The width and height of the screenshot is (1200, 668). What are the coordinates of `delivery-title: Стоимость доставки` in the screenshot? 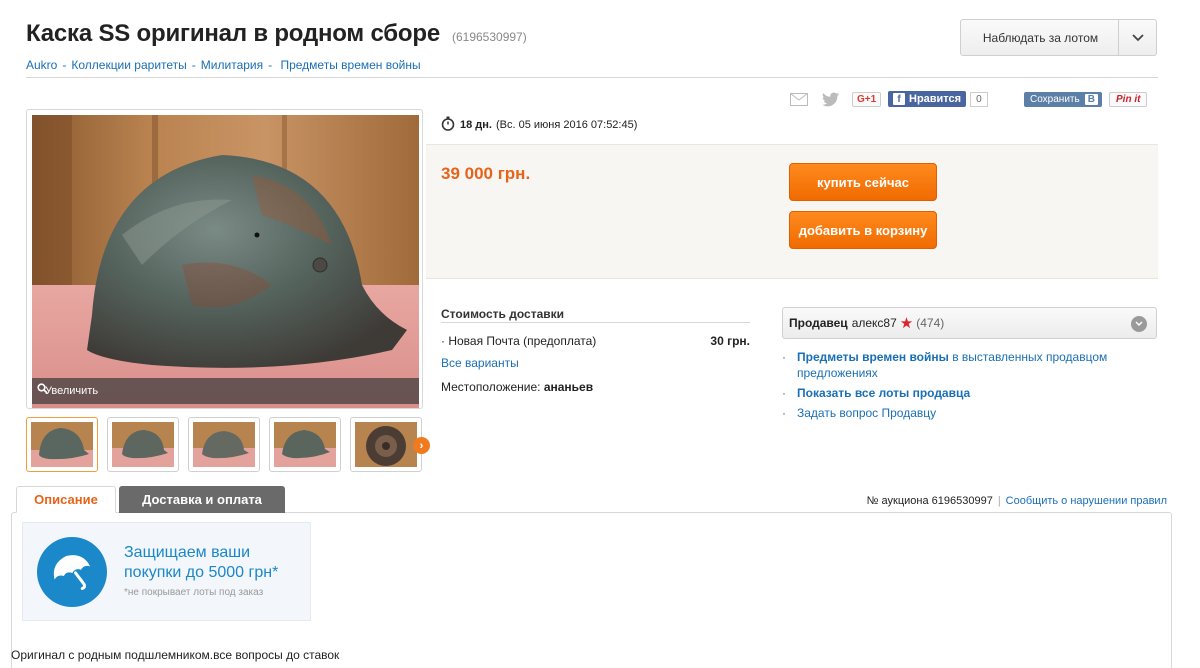 It's located at (503, 314).